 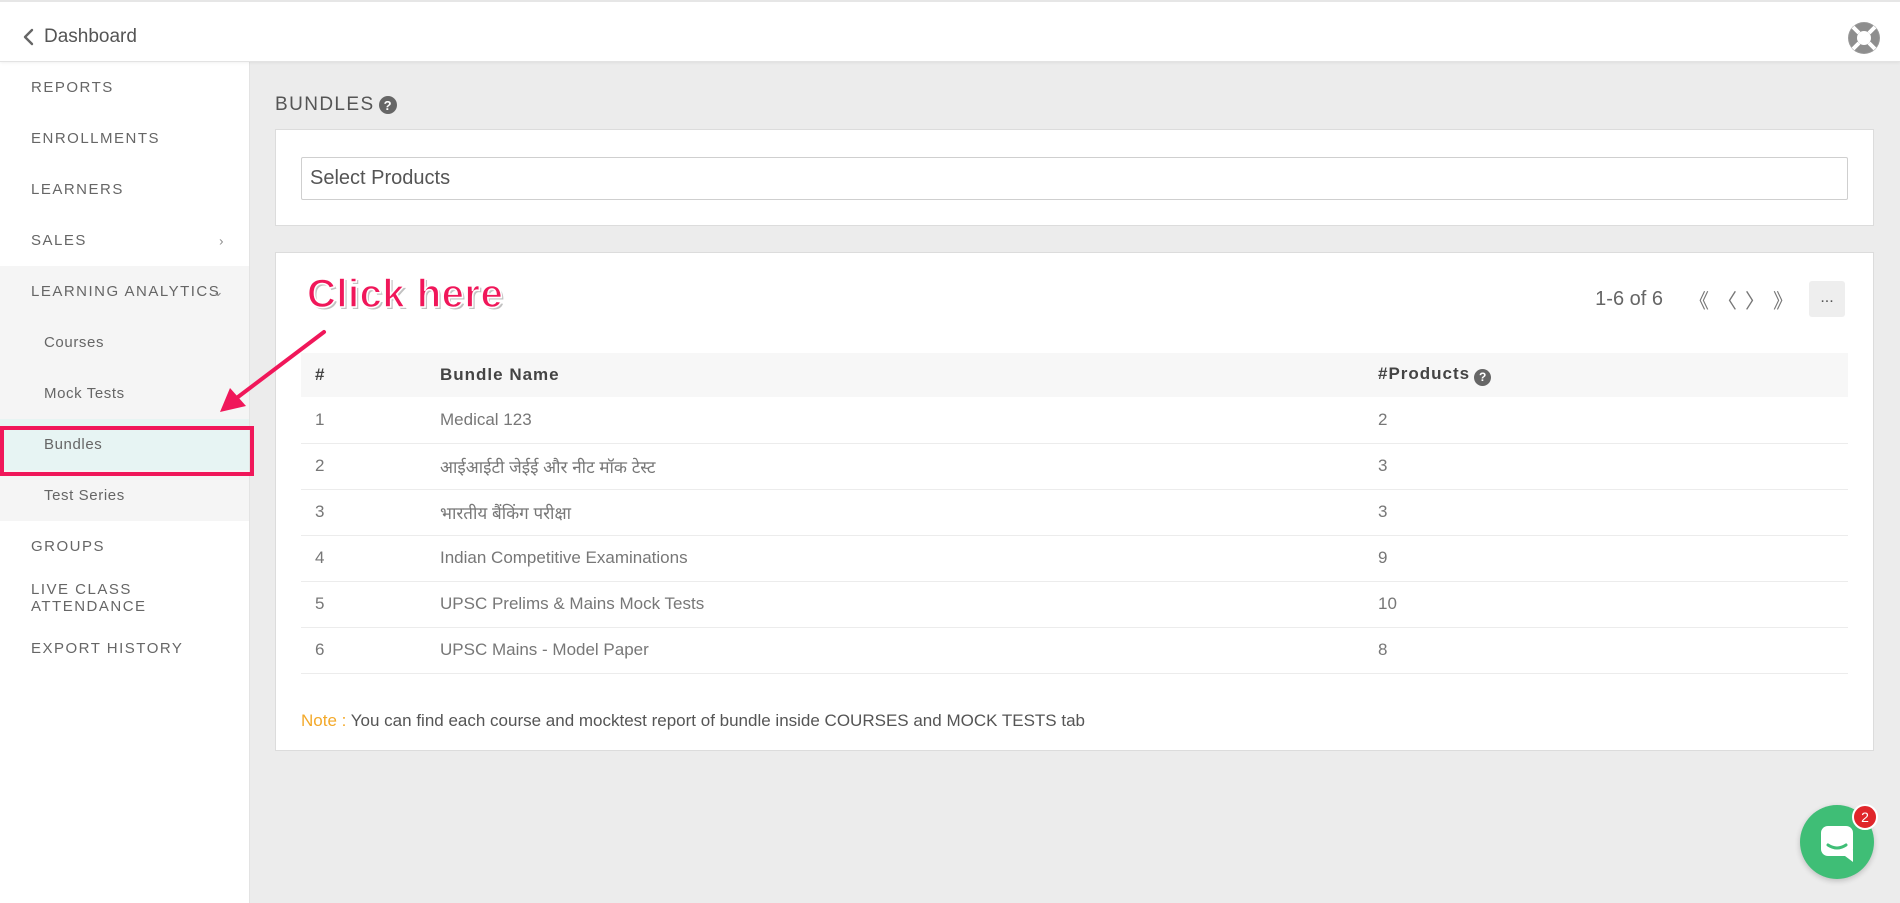 What do you see at coordinates (1865, 817) in the screenshot?
I see `chat-unread-badge: 2` at bounding box center [1865, 817].